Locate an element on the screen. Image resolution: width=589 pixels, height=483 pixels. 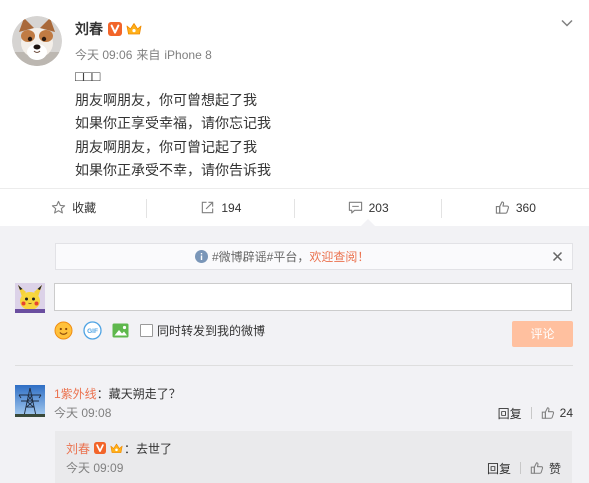
post-line: 朋友啊朋友，你可曾想起了我 is located at coordinates (166, 99).